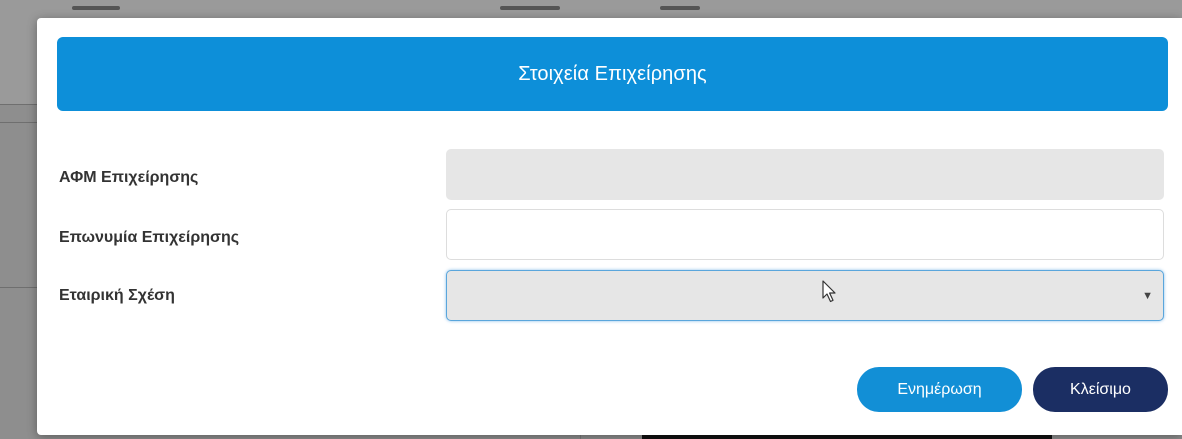 The width and height of the screenshot is (1182, 439). What do you see at coordinates (829, 291) in the screenshot?
I see `mouse-pointer-icon` at bounding box center [829, 291].